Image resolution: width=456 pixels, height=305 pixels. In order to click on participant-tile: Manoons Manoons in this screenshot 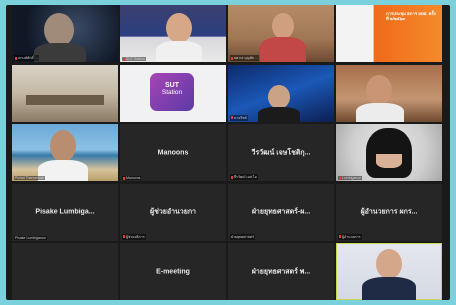, I will do `click(173, 152)`.